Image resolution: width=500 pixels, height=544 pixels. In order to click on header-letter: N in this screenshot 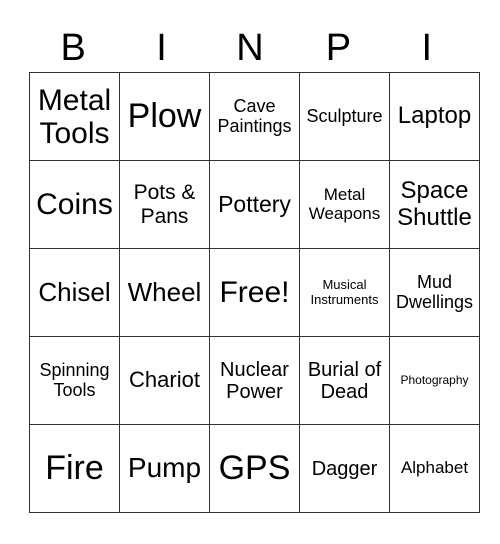, I will do `click(250, 48)`.